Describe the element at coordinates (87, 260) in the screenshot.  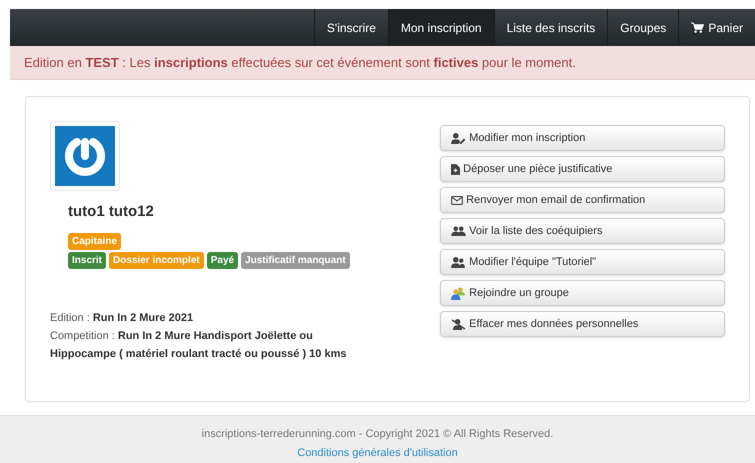
I see `status-badge: Inscrit` at that location.